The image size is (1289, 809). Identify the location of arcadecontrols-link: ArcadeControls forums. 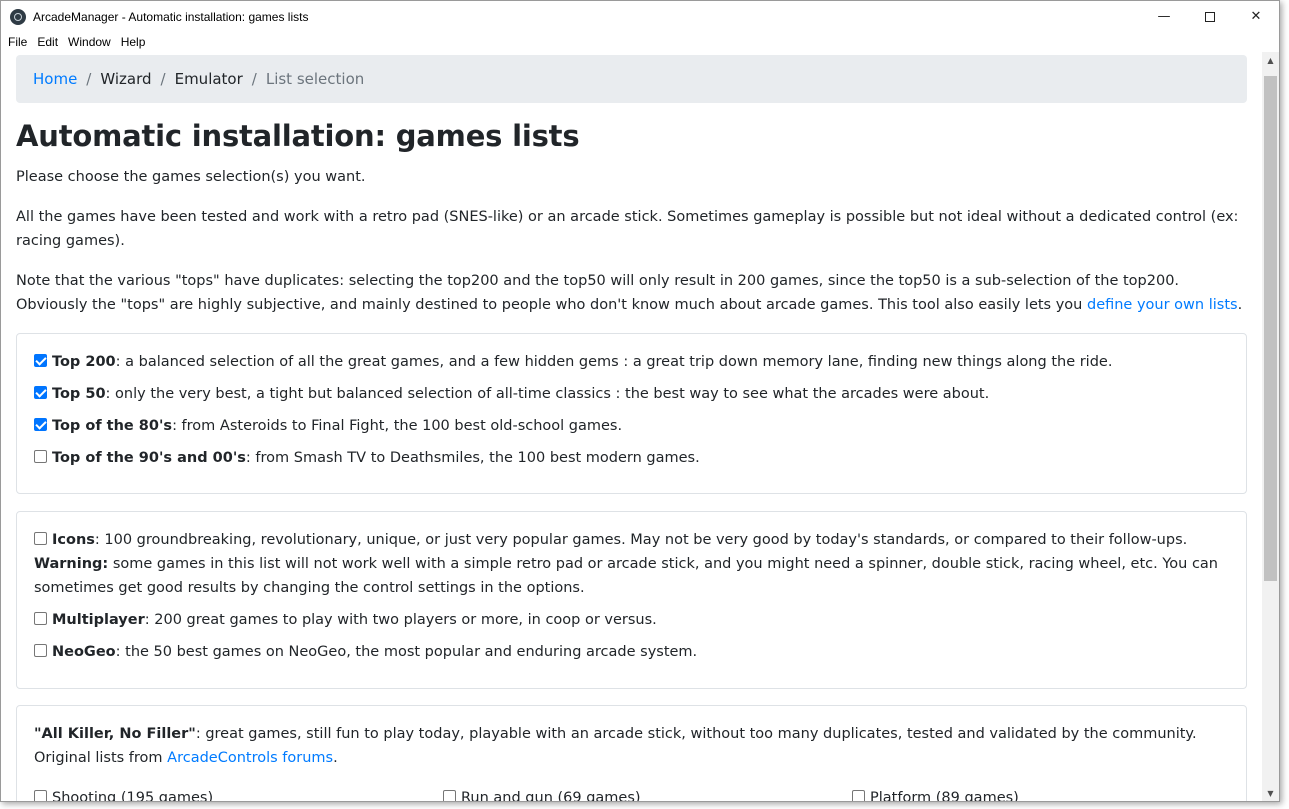
(250, 758).